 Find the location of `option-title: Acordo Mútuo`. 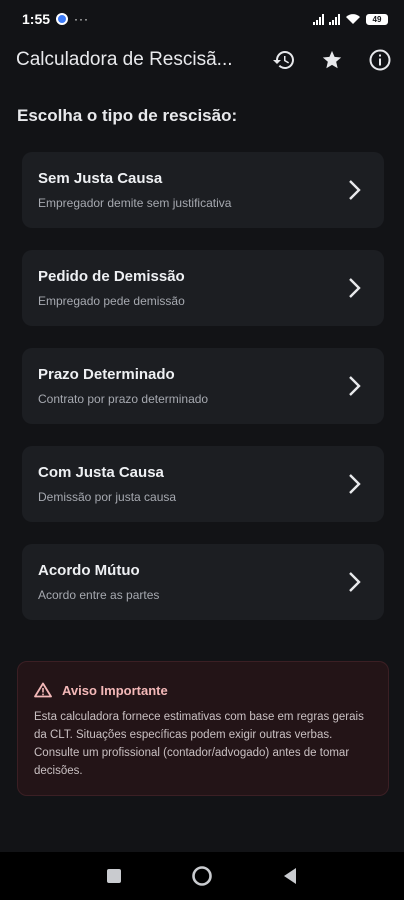

option-title: Acordo Mútuo is located at coordinates (89, 570).